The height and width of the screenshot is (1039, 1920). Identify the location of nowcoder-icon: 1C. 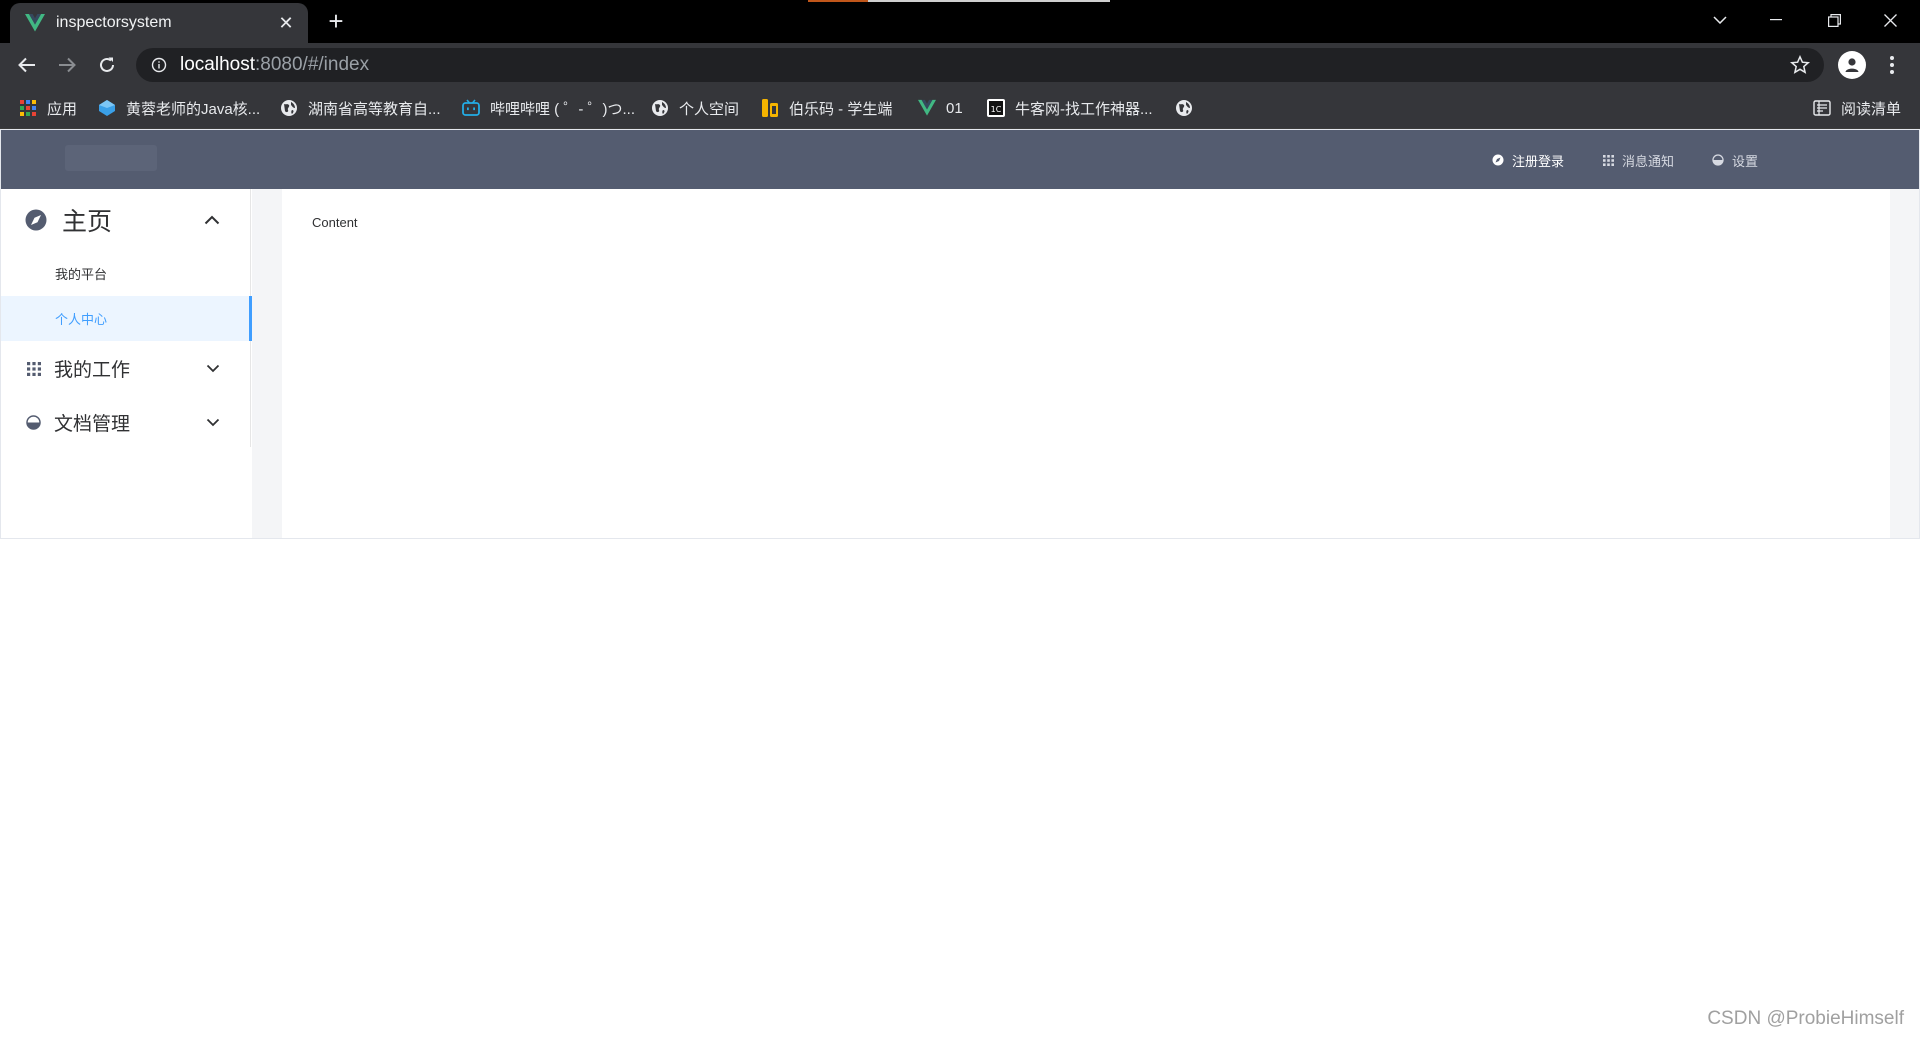
(996, 108).